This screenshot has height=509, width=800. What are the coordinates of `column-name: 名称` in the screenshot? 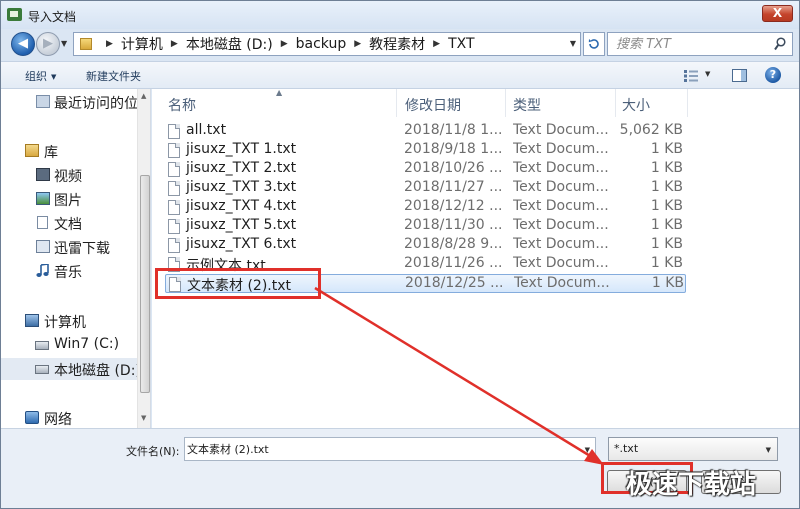 It's located at (182, 105).